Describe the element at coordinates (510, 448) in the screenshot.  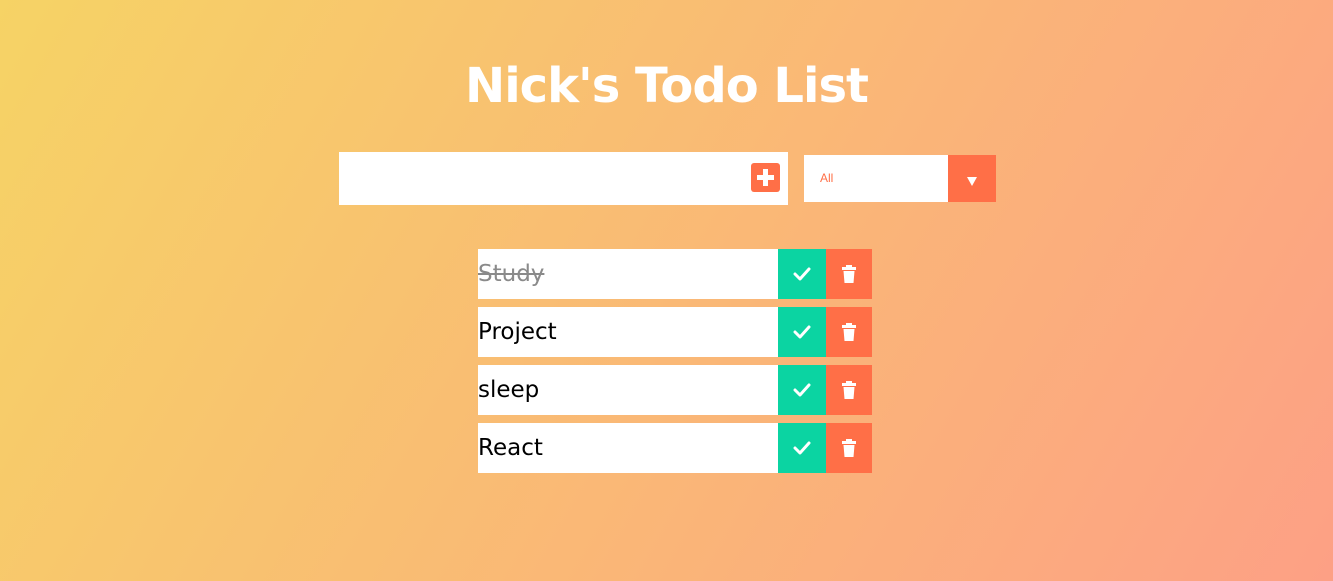
I see `todo-text: React` at that location.